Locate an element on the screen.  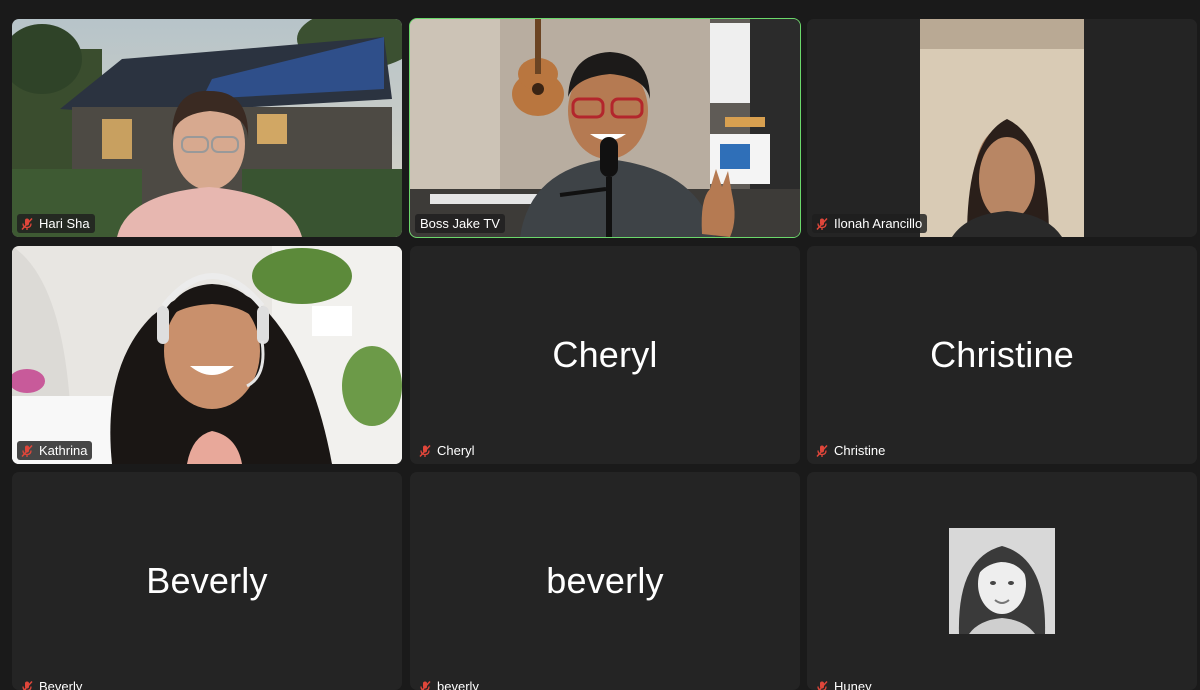
participant-name: Ilonah Arancillo is located at coordinates (878, 223).